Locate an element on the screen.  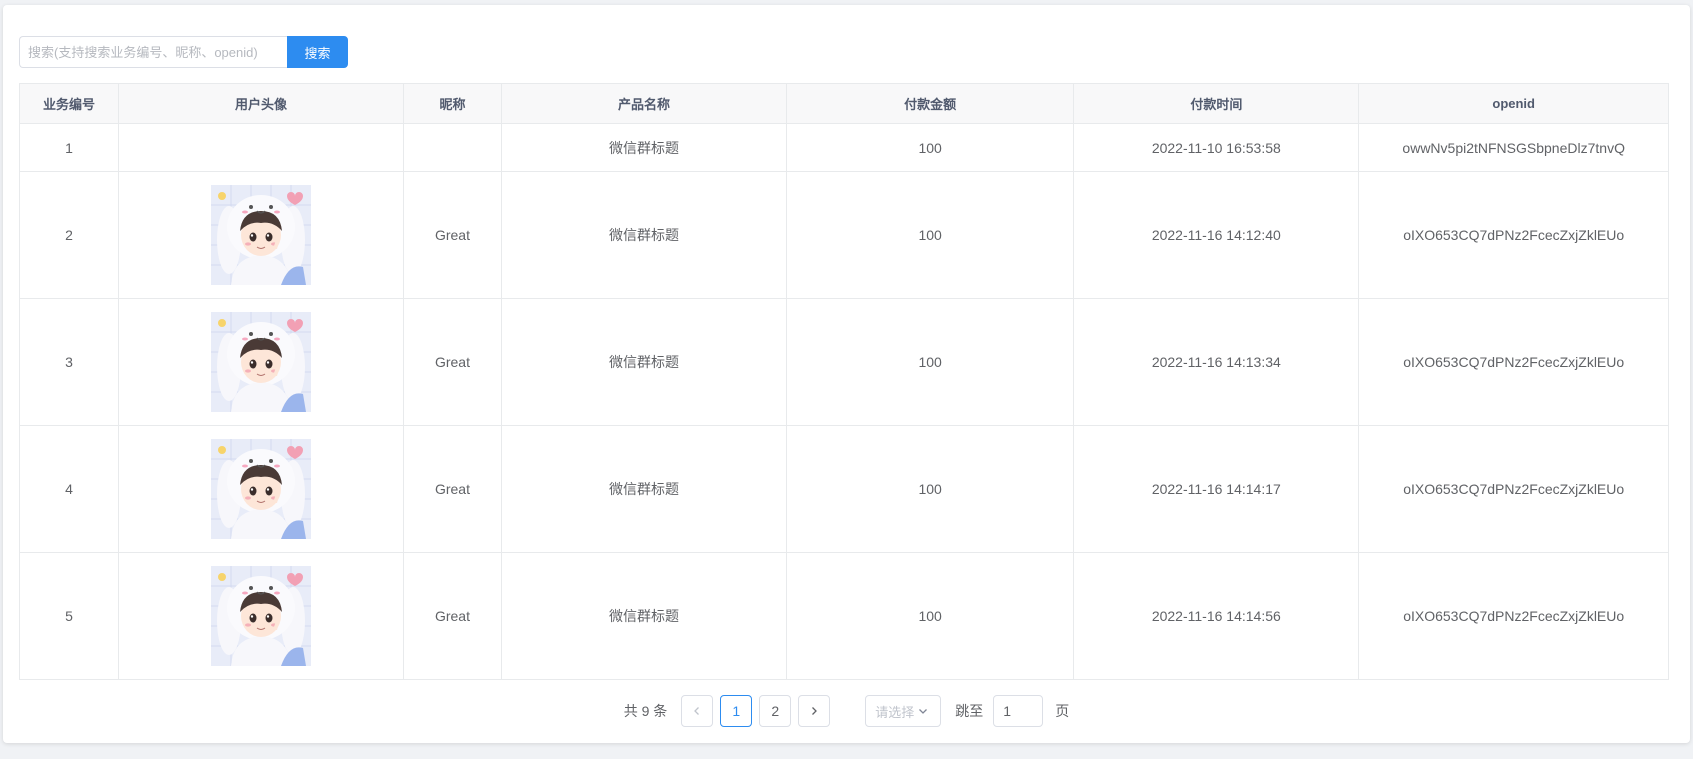
jump-label: 跳至 is located at coordinates (969, 711).